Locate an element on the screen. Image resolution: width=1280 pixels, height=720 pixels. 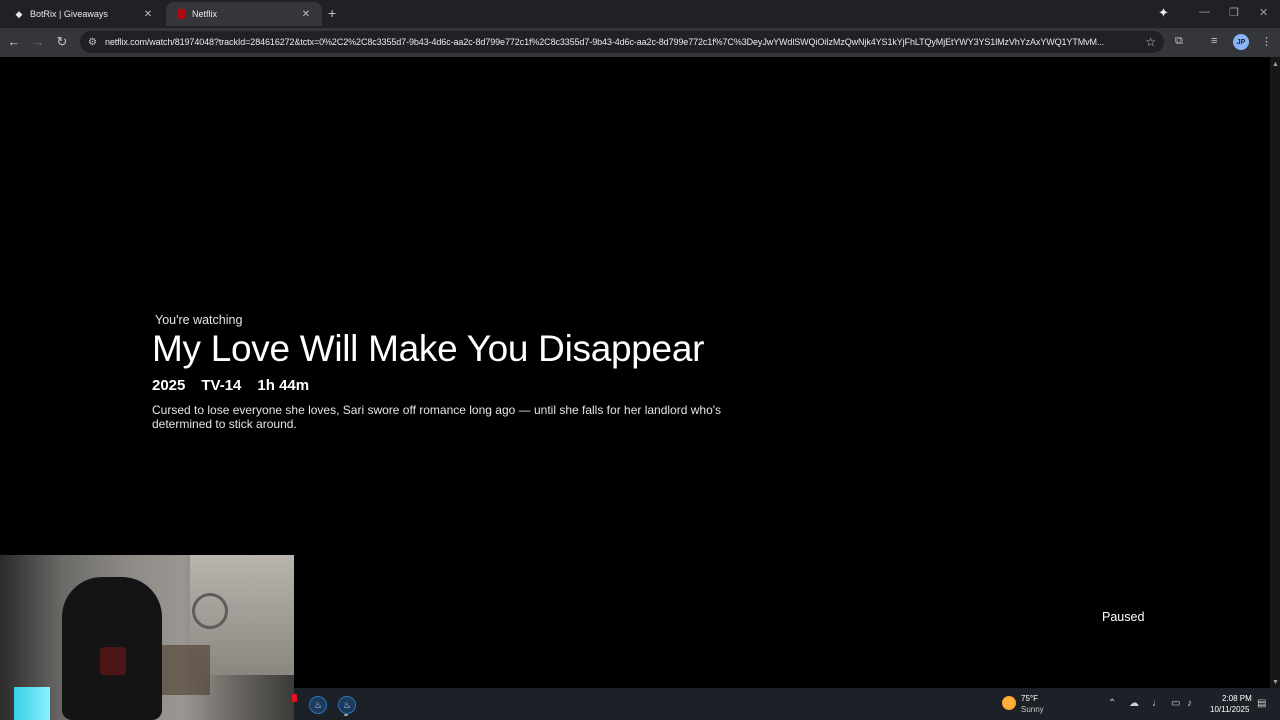
movie-meta: 2025 TV-14 1h 44m is located at coordinates (230, 385).